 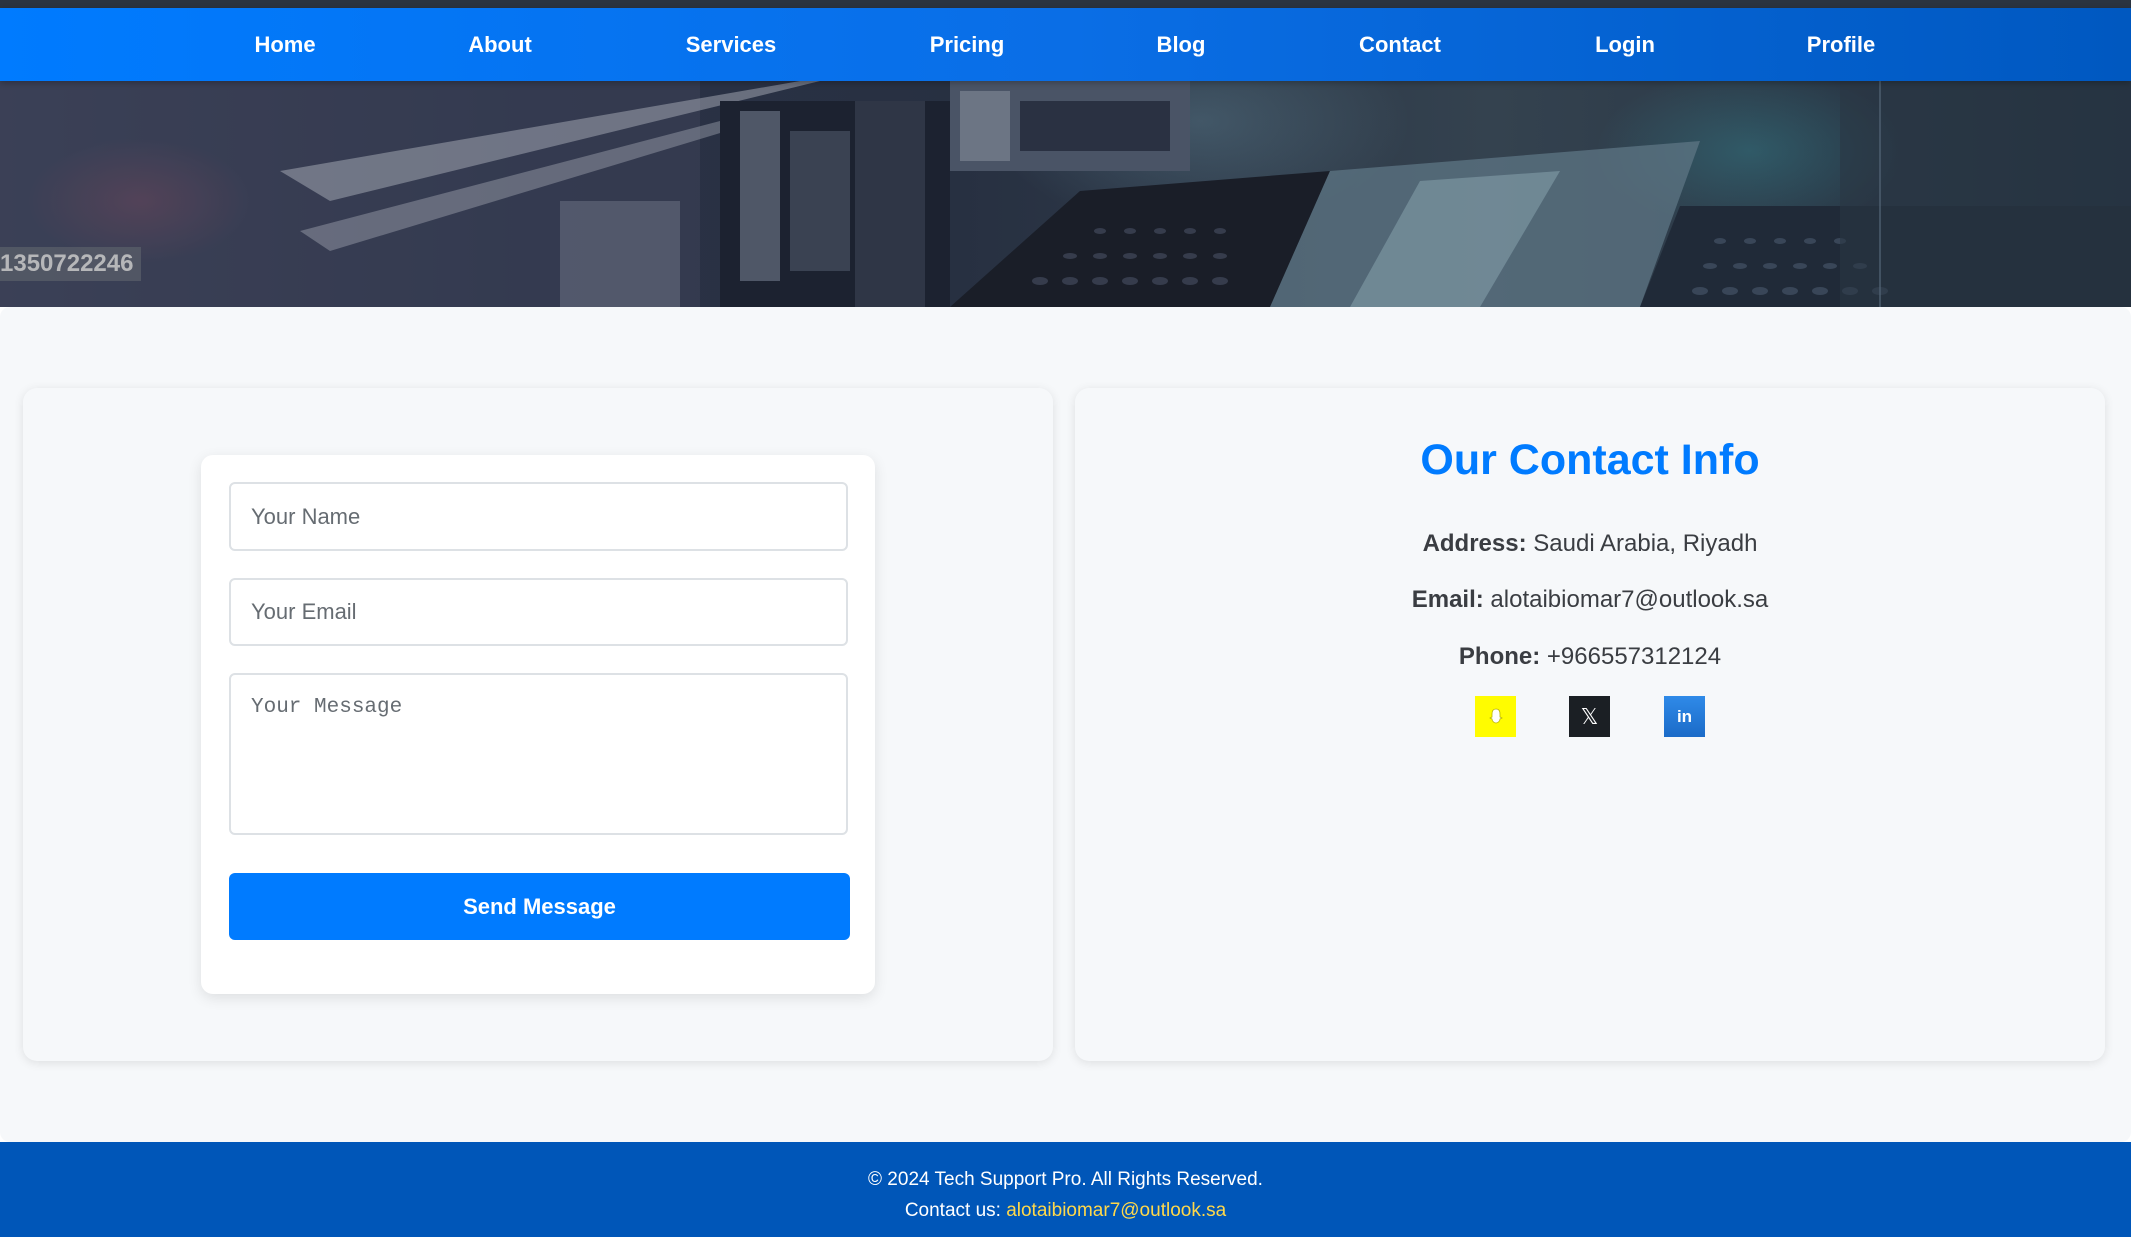 I want to click on email-label: Email:, so click(x=1447, y=599).